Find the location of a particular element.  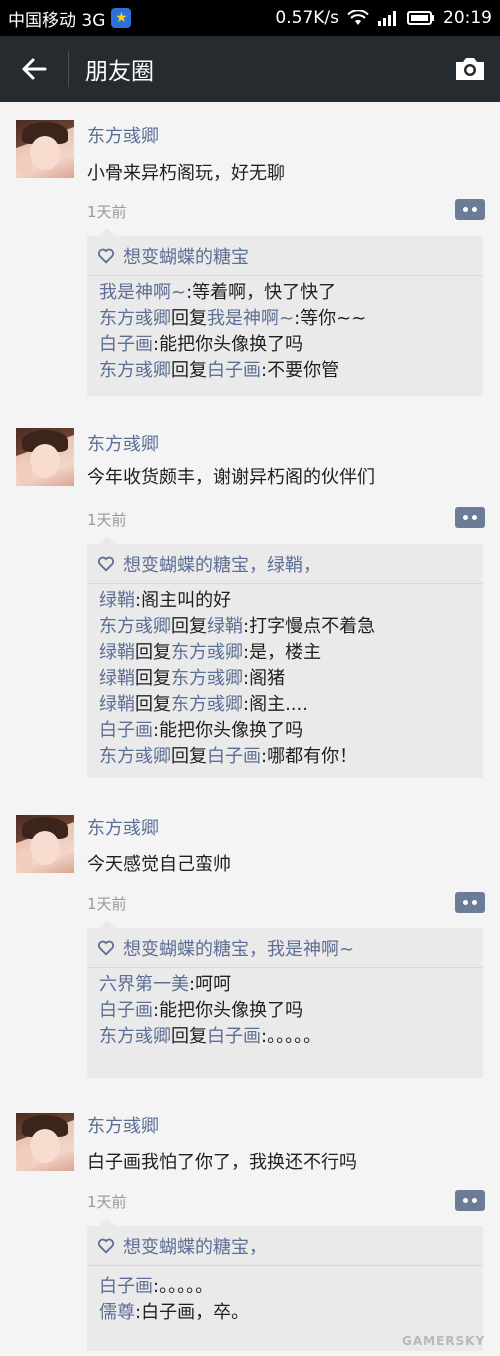

camera-button is located at coordinates (470, 69).